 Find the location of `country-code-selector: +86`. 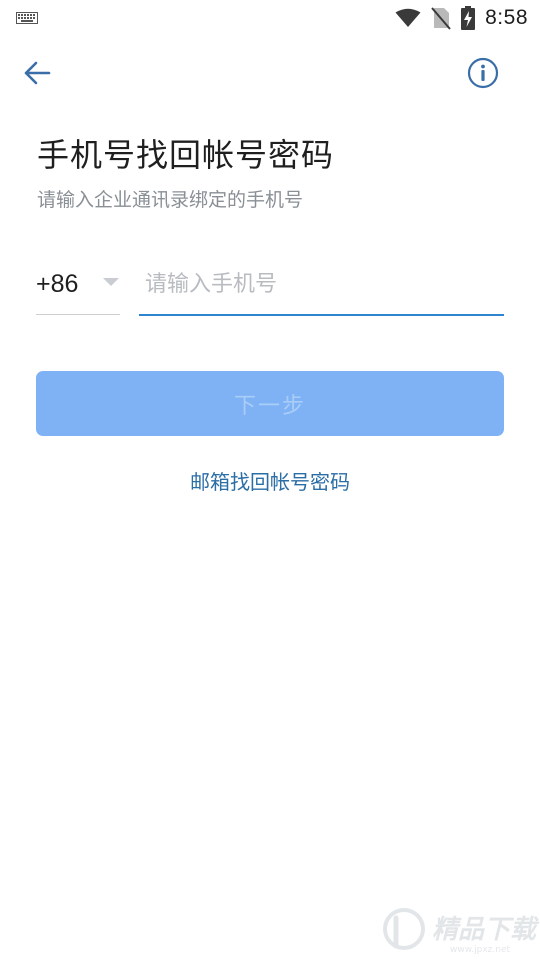

country-code-selector: +86 is located at coordinates (78, 288).